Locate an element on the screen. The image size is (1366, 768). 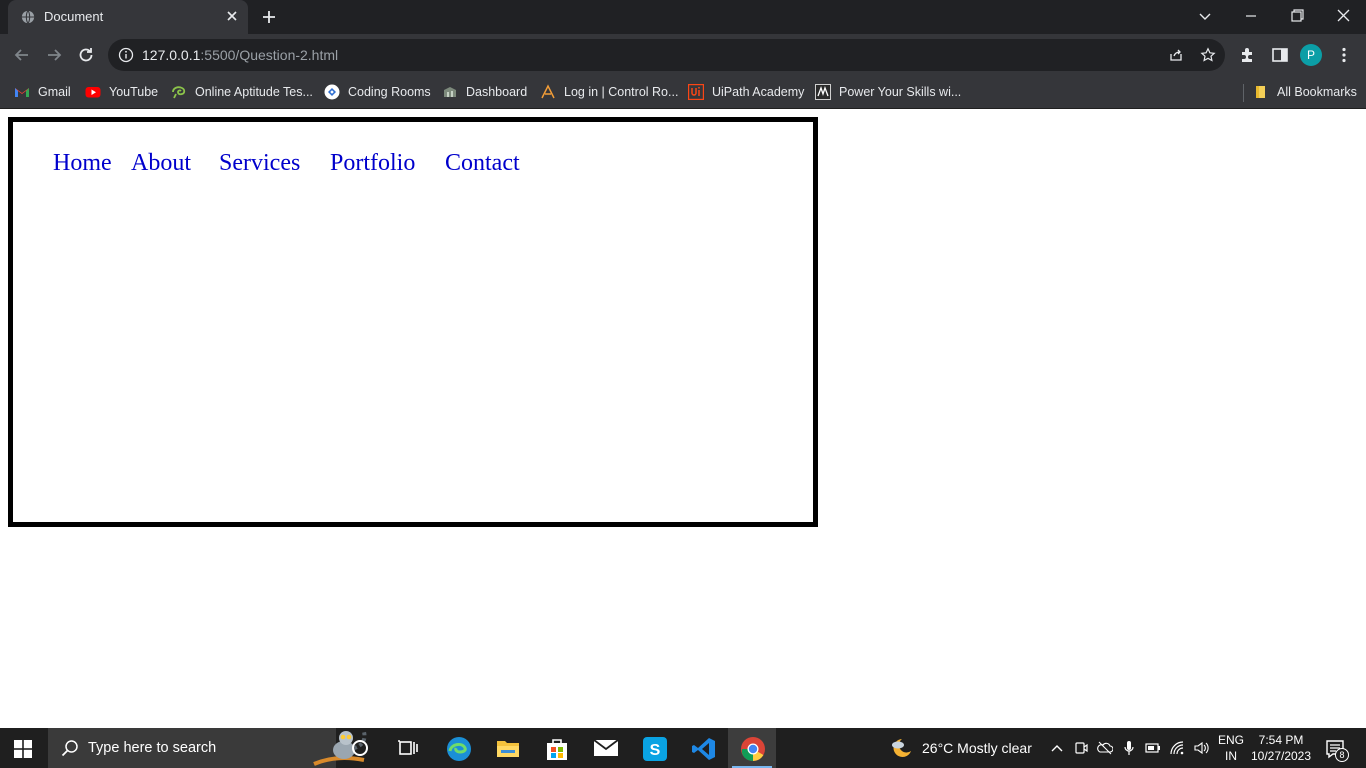
taskbar-chrome is located at coordinates (752, 748).